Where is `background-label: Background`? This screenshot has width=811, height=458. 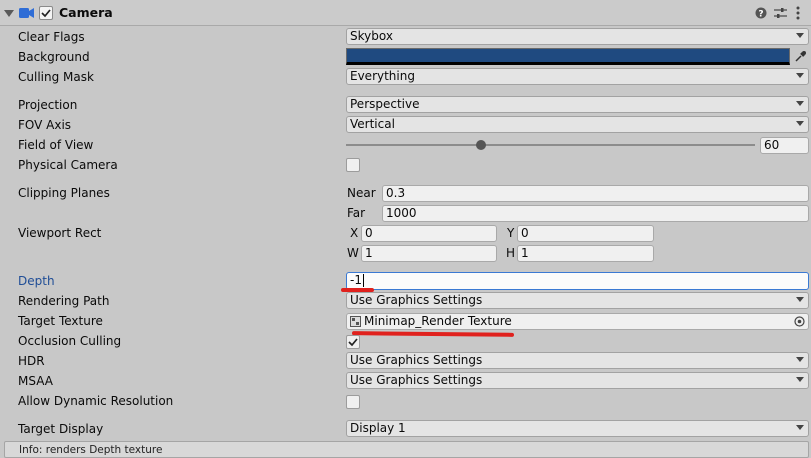 background-label: Background is located at coordinates (54, 57).